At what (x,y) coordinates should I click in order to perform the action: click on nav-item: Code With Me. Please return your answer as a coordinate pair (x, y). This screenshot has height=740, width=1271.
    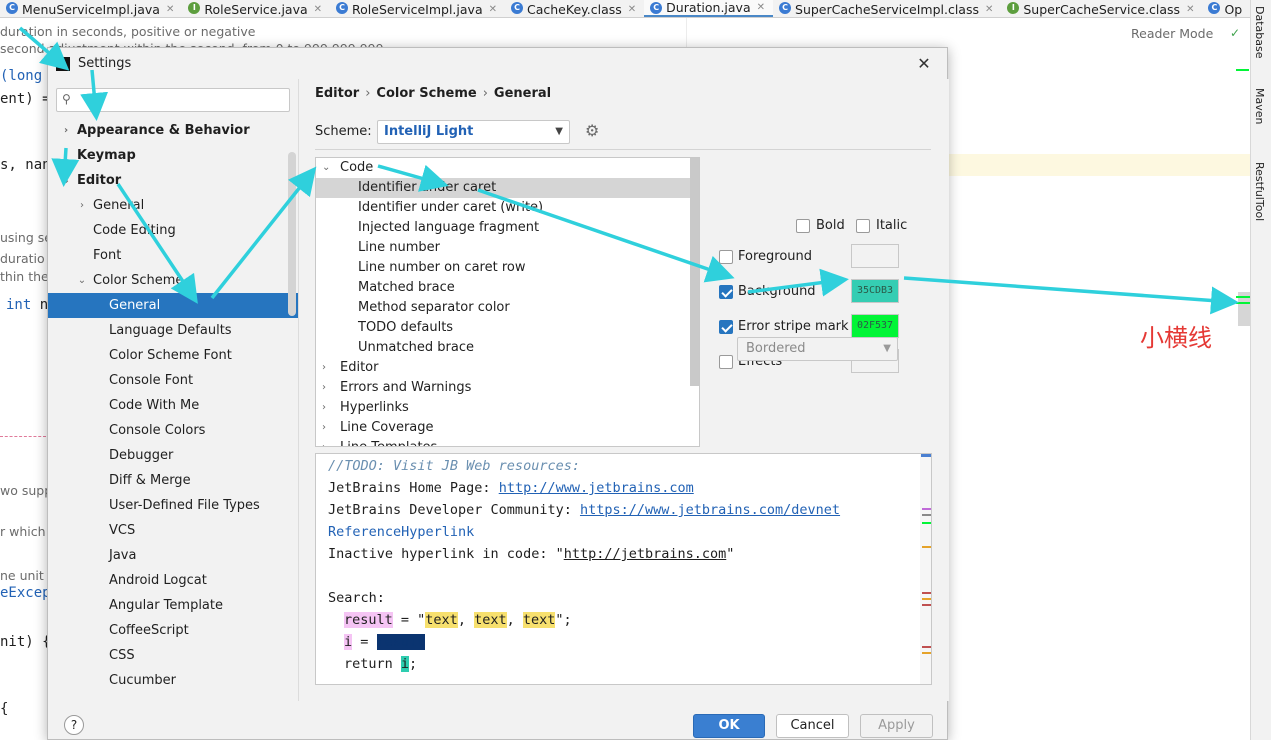
    Looking at the image, I should click on (173, 405).